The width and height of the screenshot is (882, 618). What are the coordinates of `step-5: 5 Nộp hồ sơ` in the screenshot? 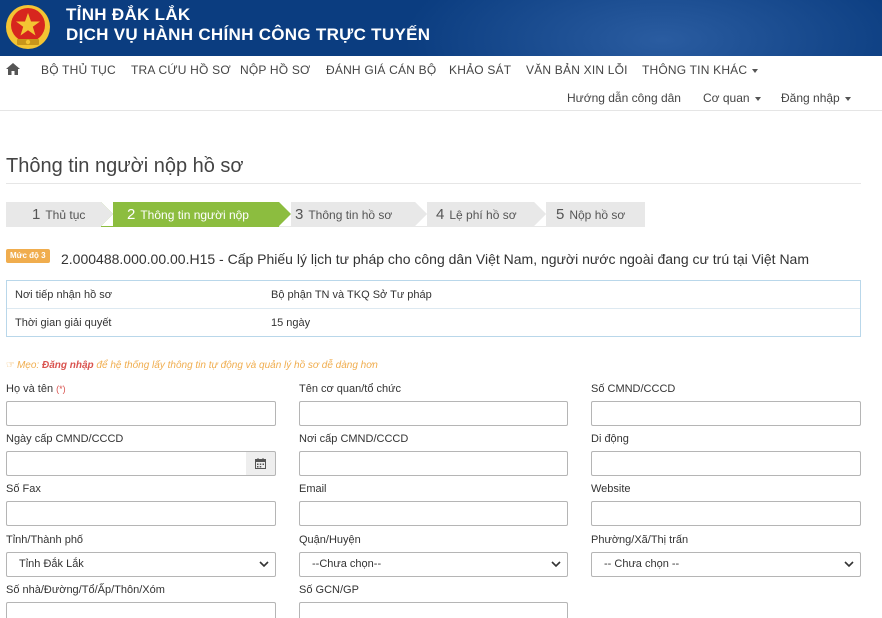 It's located at (589, 214).